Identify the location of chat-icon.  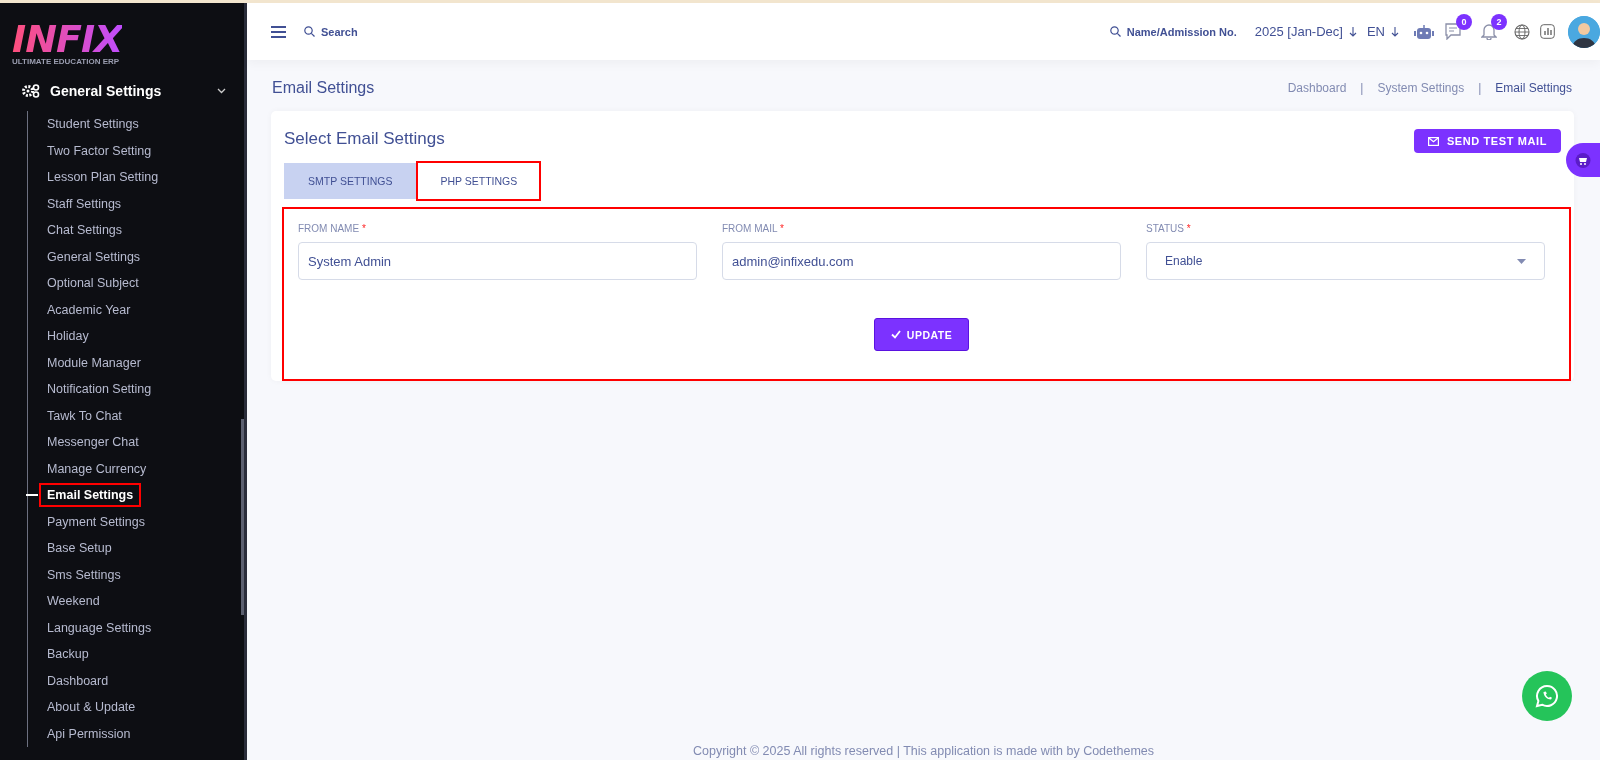
(1453, 31).